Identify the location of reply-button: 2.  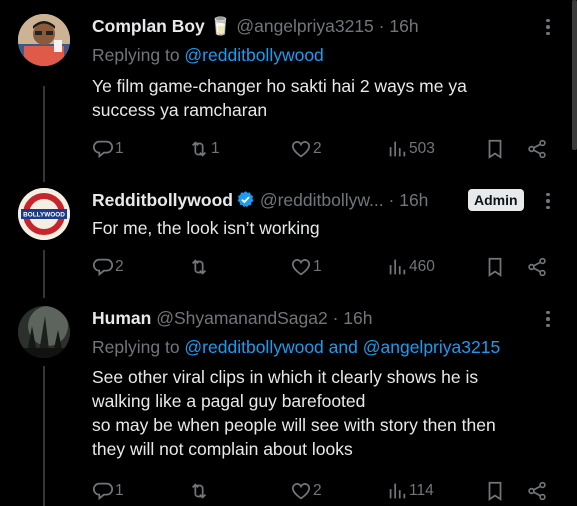
(108, 267).